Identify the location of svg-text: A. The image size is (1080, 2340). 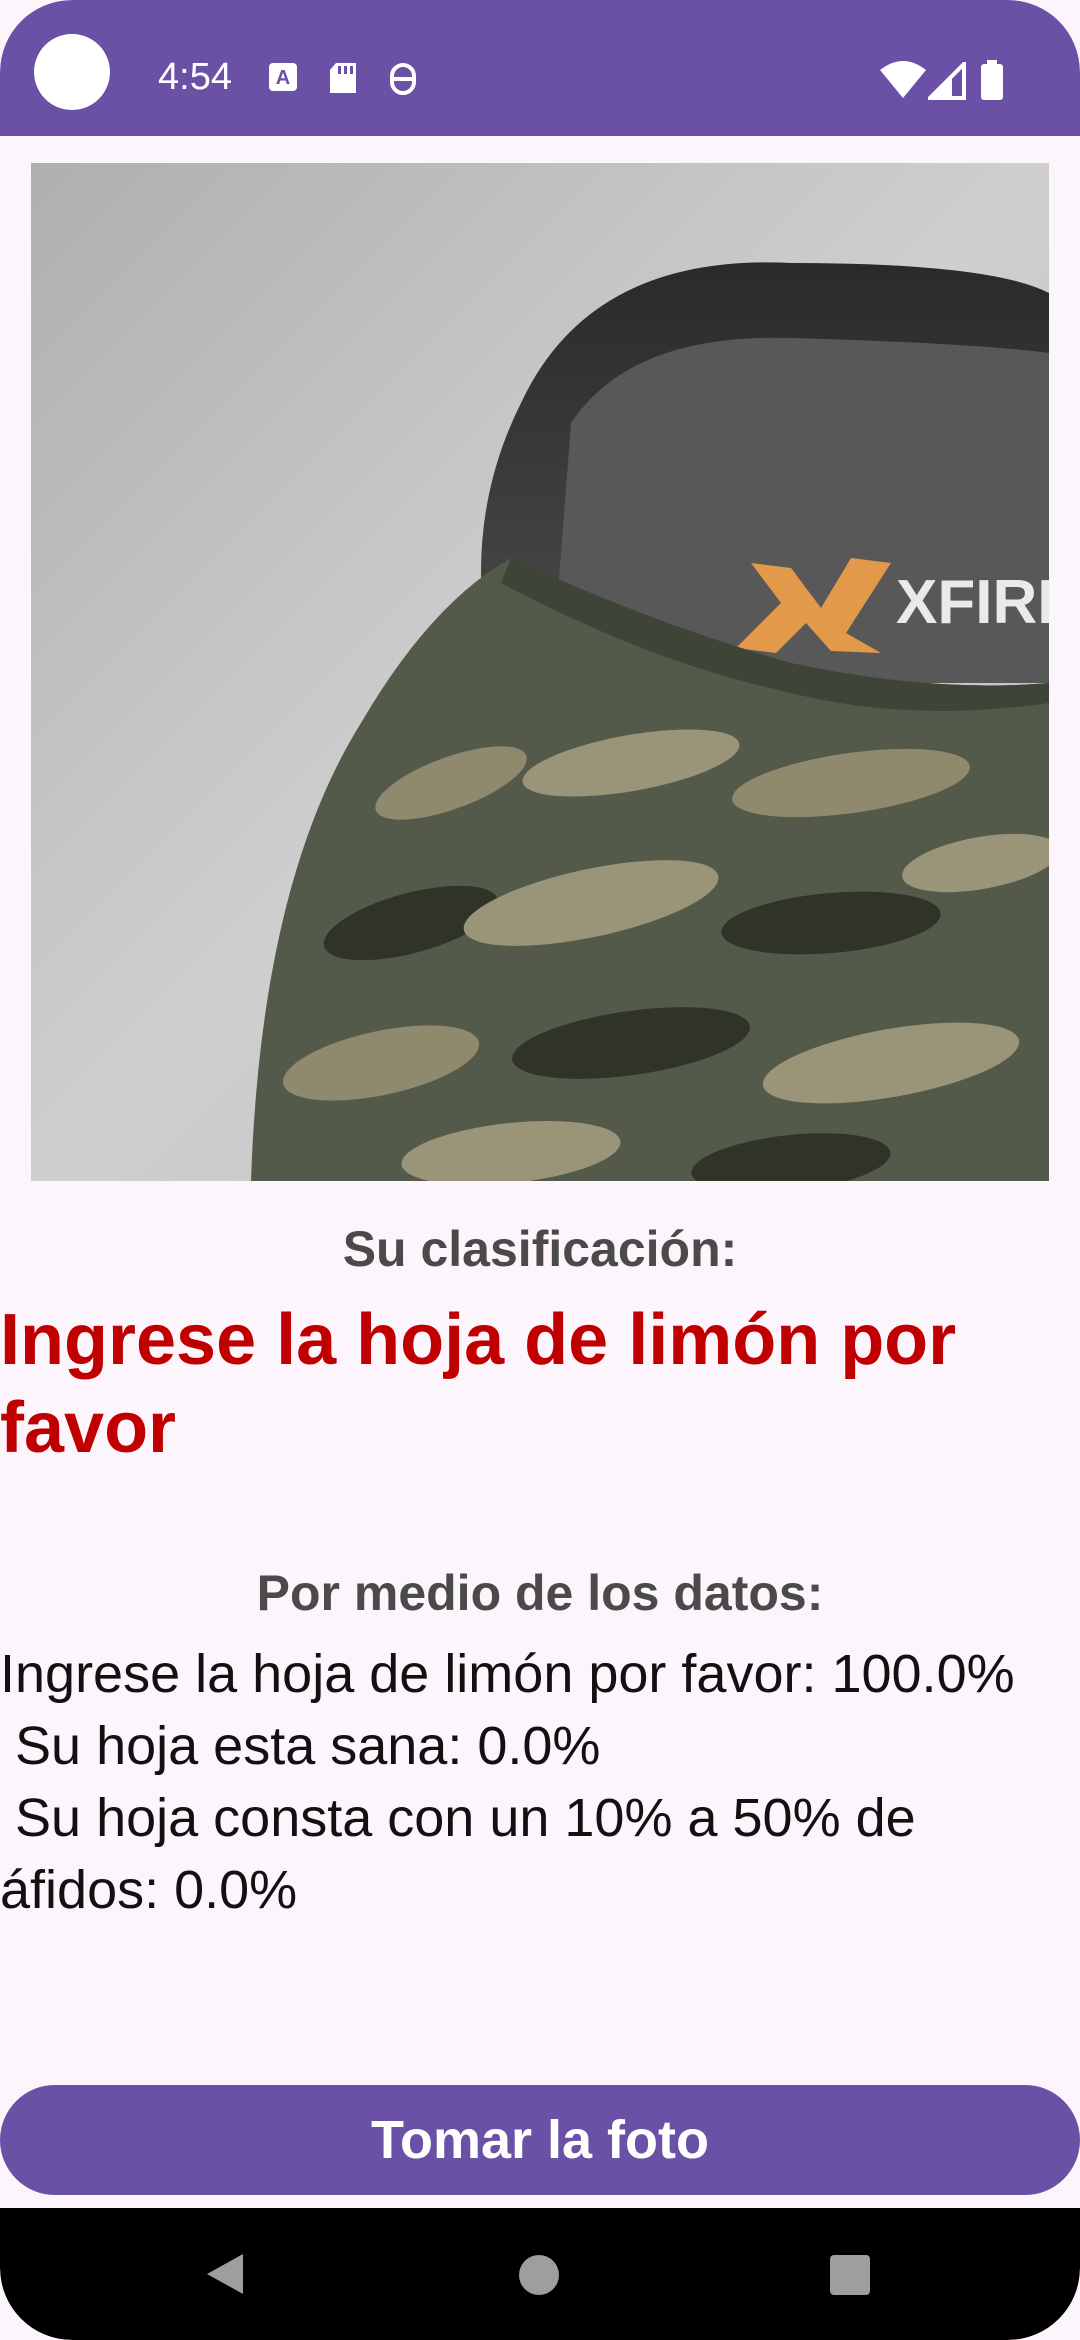
(283, 78).